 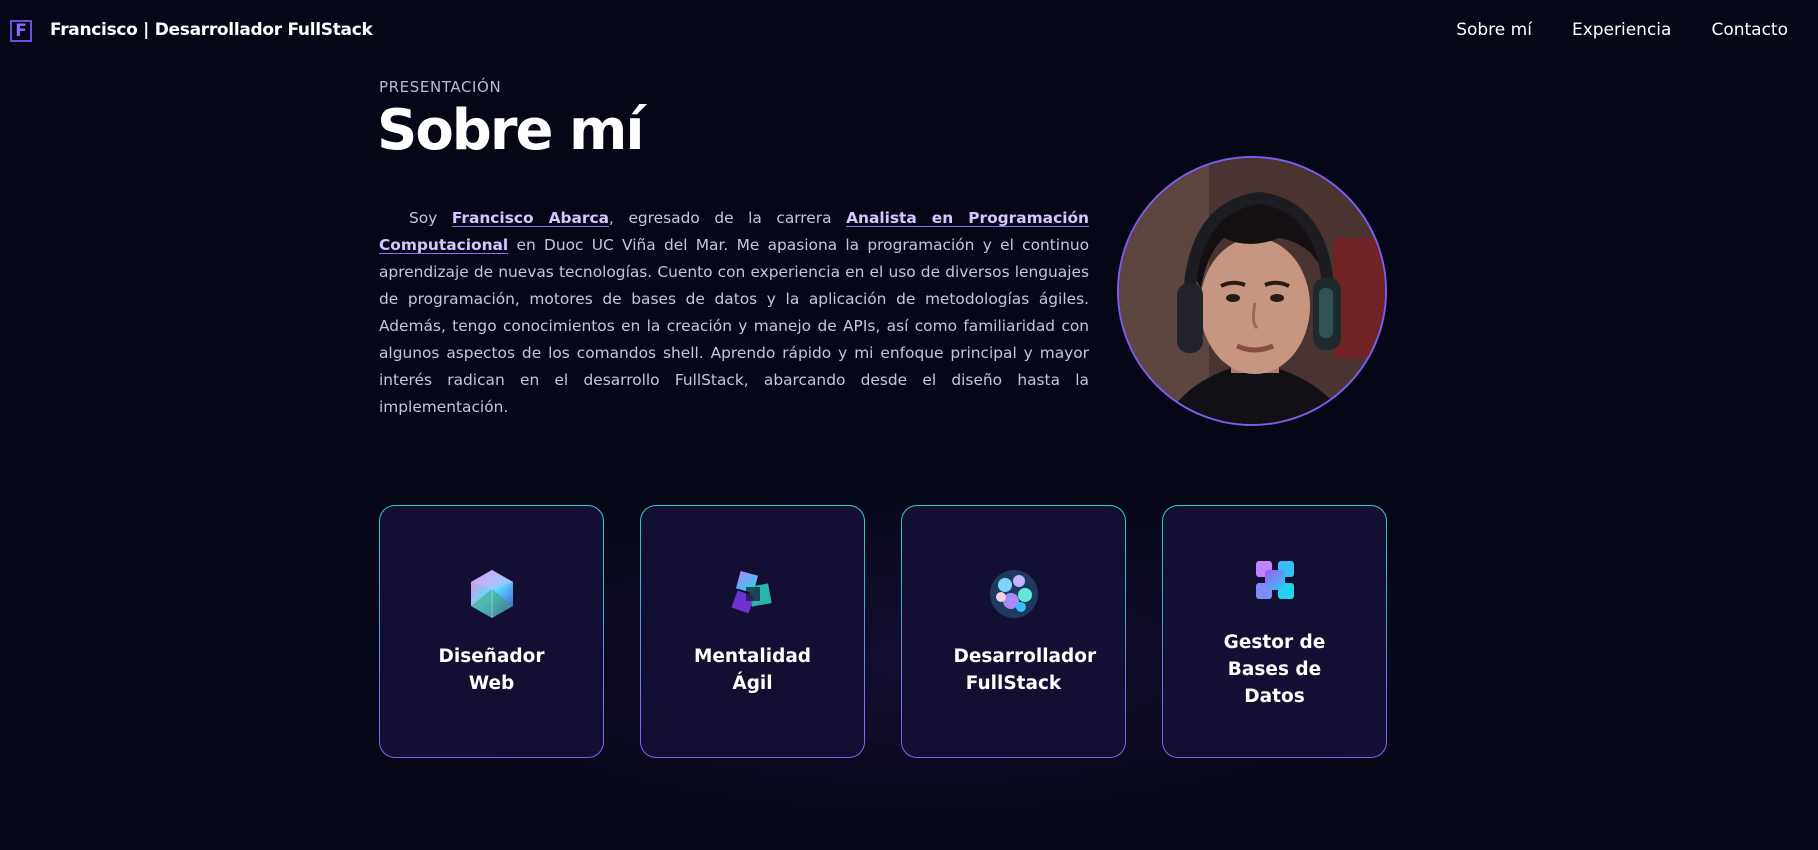 I want to click on icosahedron-icon, so click(x=491, y=593).